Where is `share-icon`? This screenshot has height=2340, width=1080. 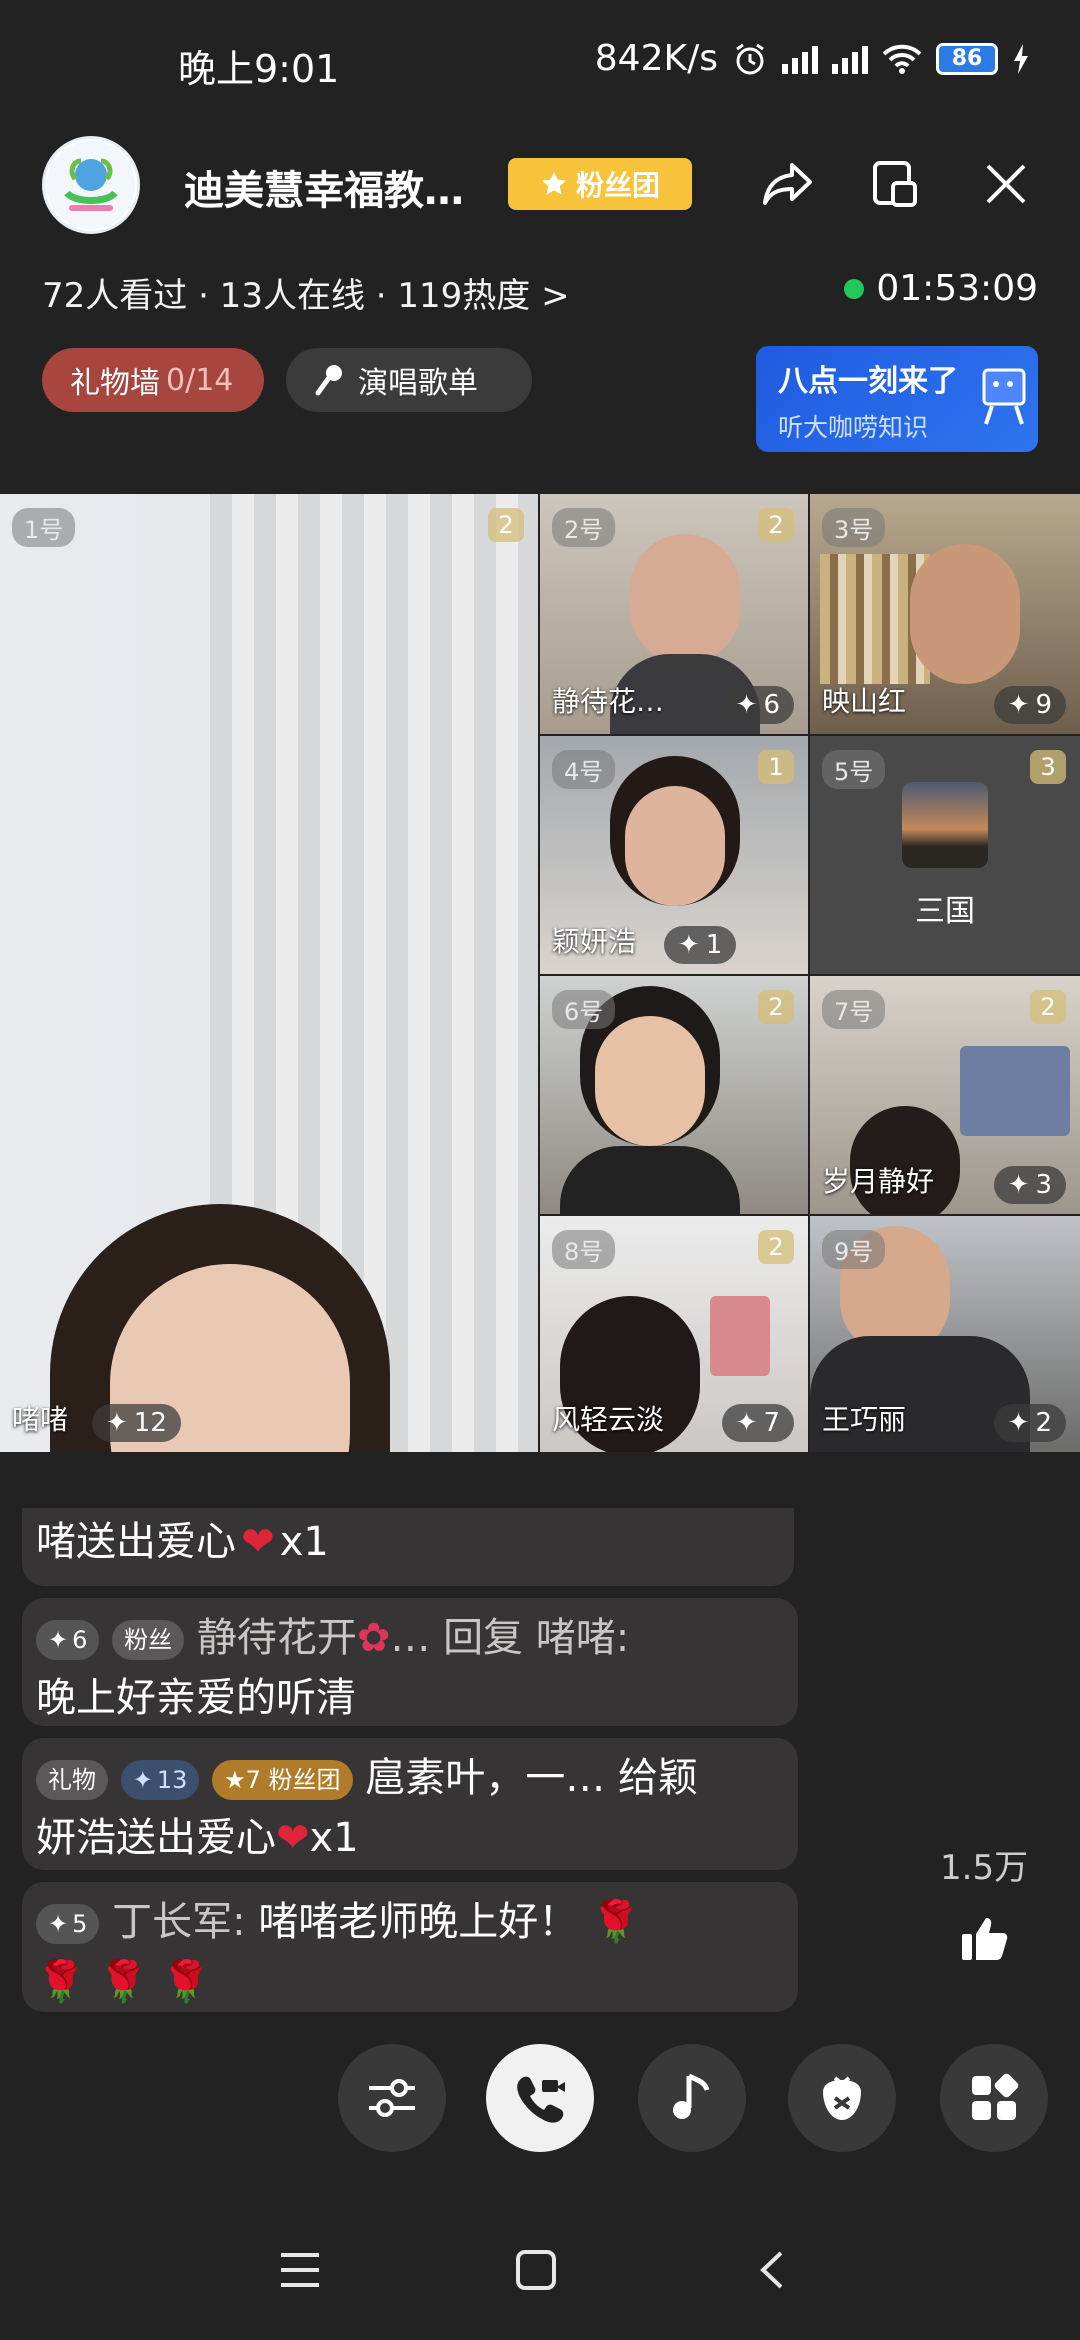
share-icon is located at coordinates (787, 184).